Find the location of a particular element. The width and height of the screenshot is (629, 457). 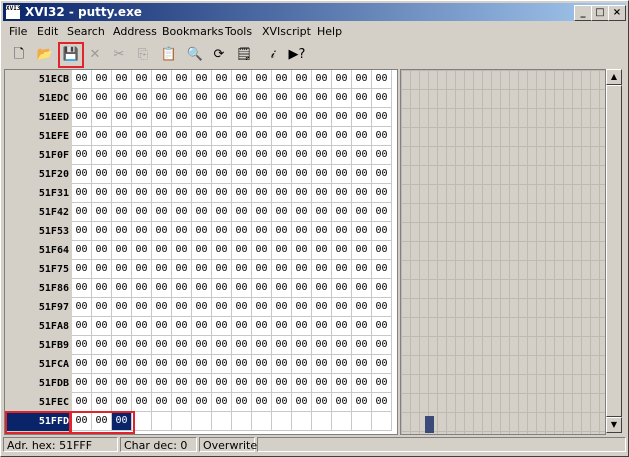

xvi32-app-icon: XVI32 is located at coordinates (13, 12).